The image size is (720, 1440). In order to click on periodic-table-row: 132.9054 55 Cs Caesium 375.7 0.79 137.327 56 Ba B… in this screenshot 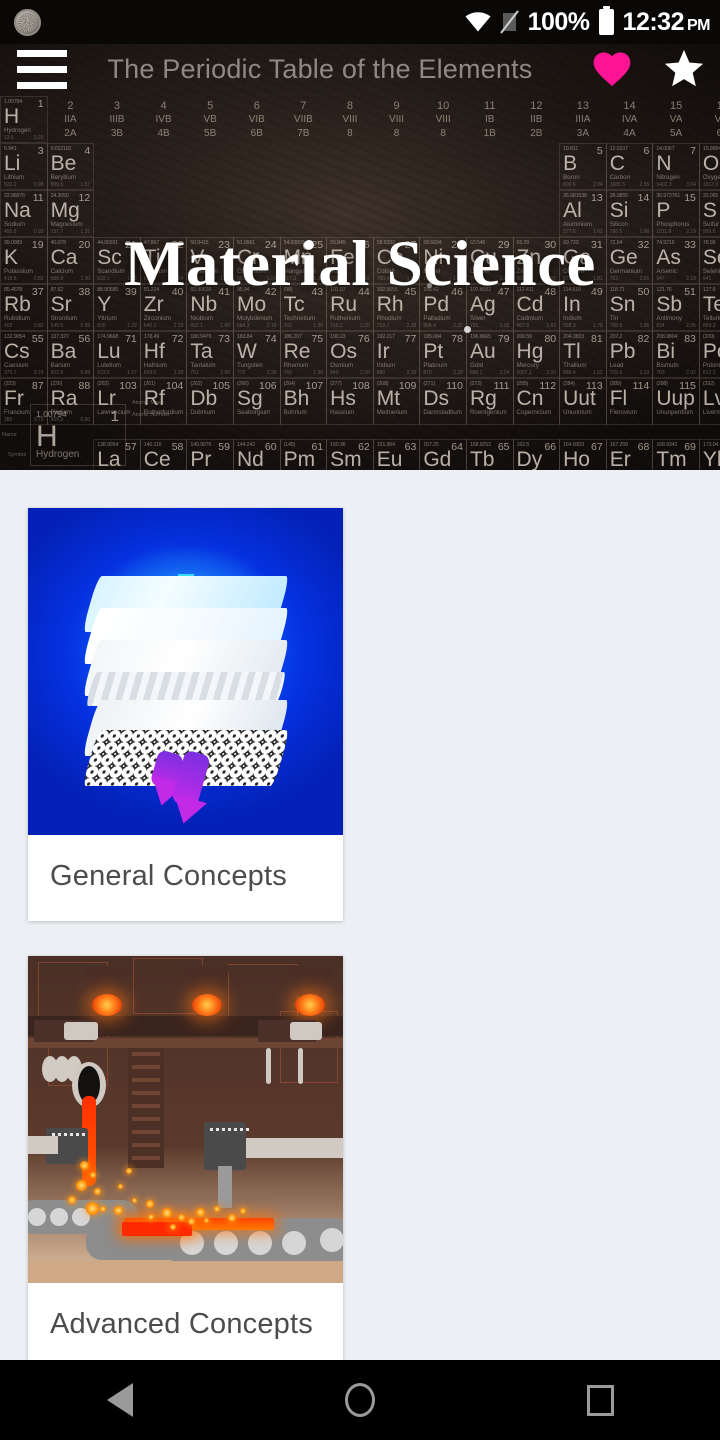, I will do `click(360, 354)`.